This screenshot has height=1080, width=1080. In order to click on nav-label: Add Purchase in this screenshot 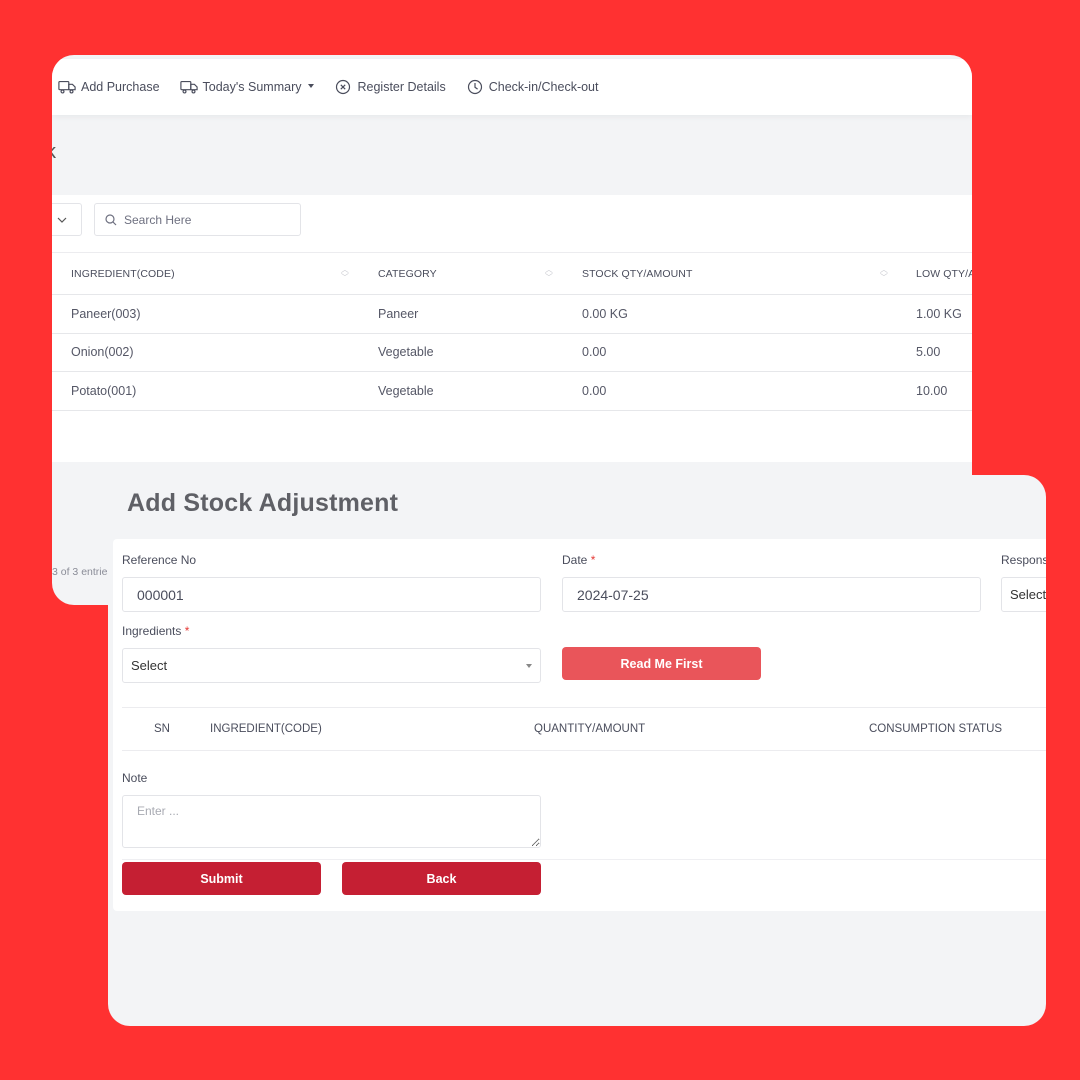, I will do `click(120, 87)`.